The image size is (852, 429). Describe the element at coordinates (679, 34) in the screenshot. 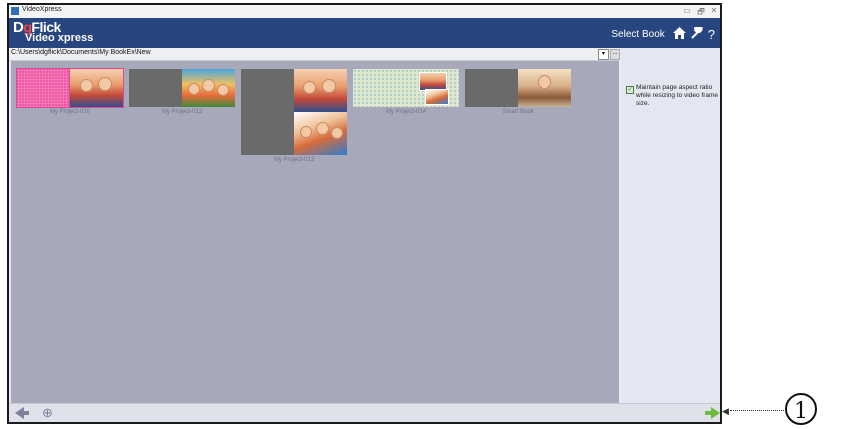

I see `home-icon` at that location.